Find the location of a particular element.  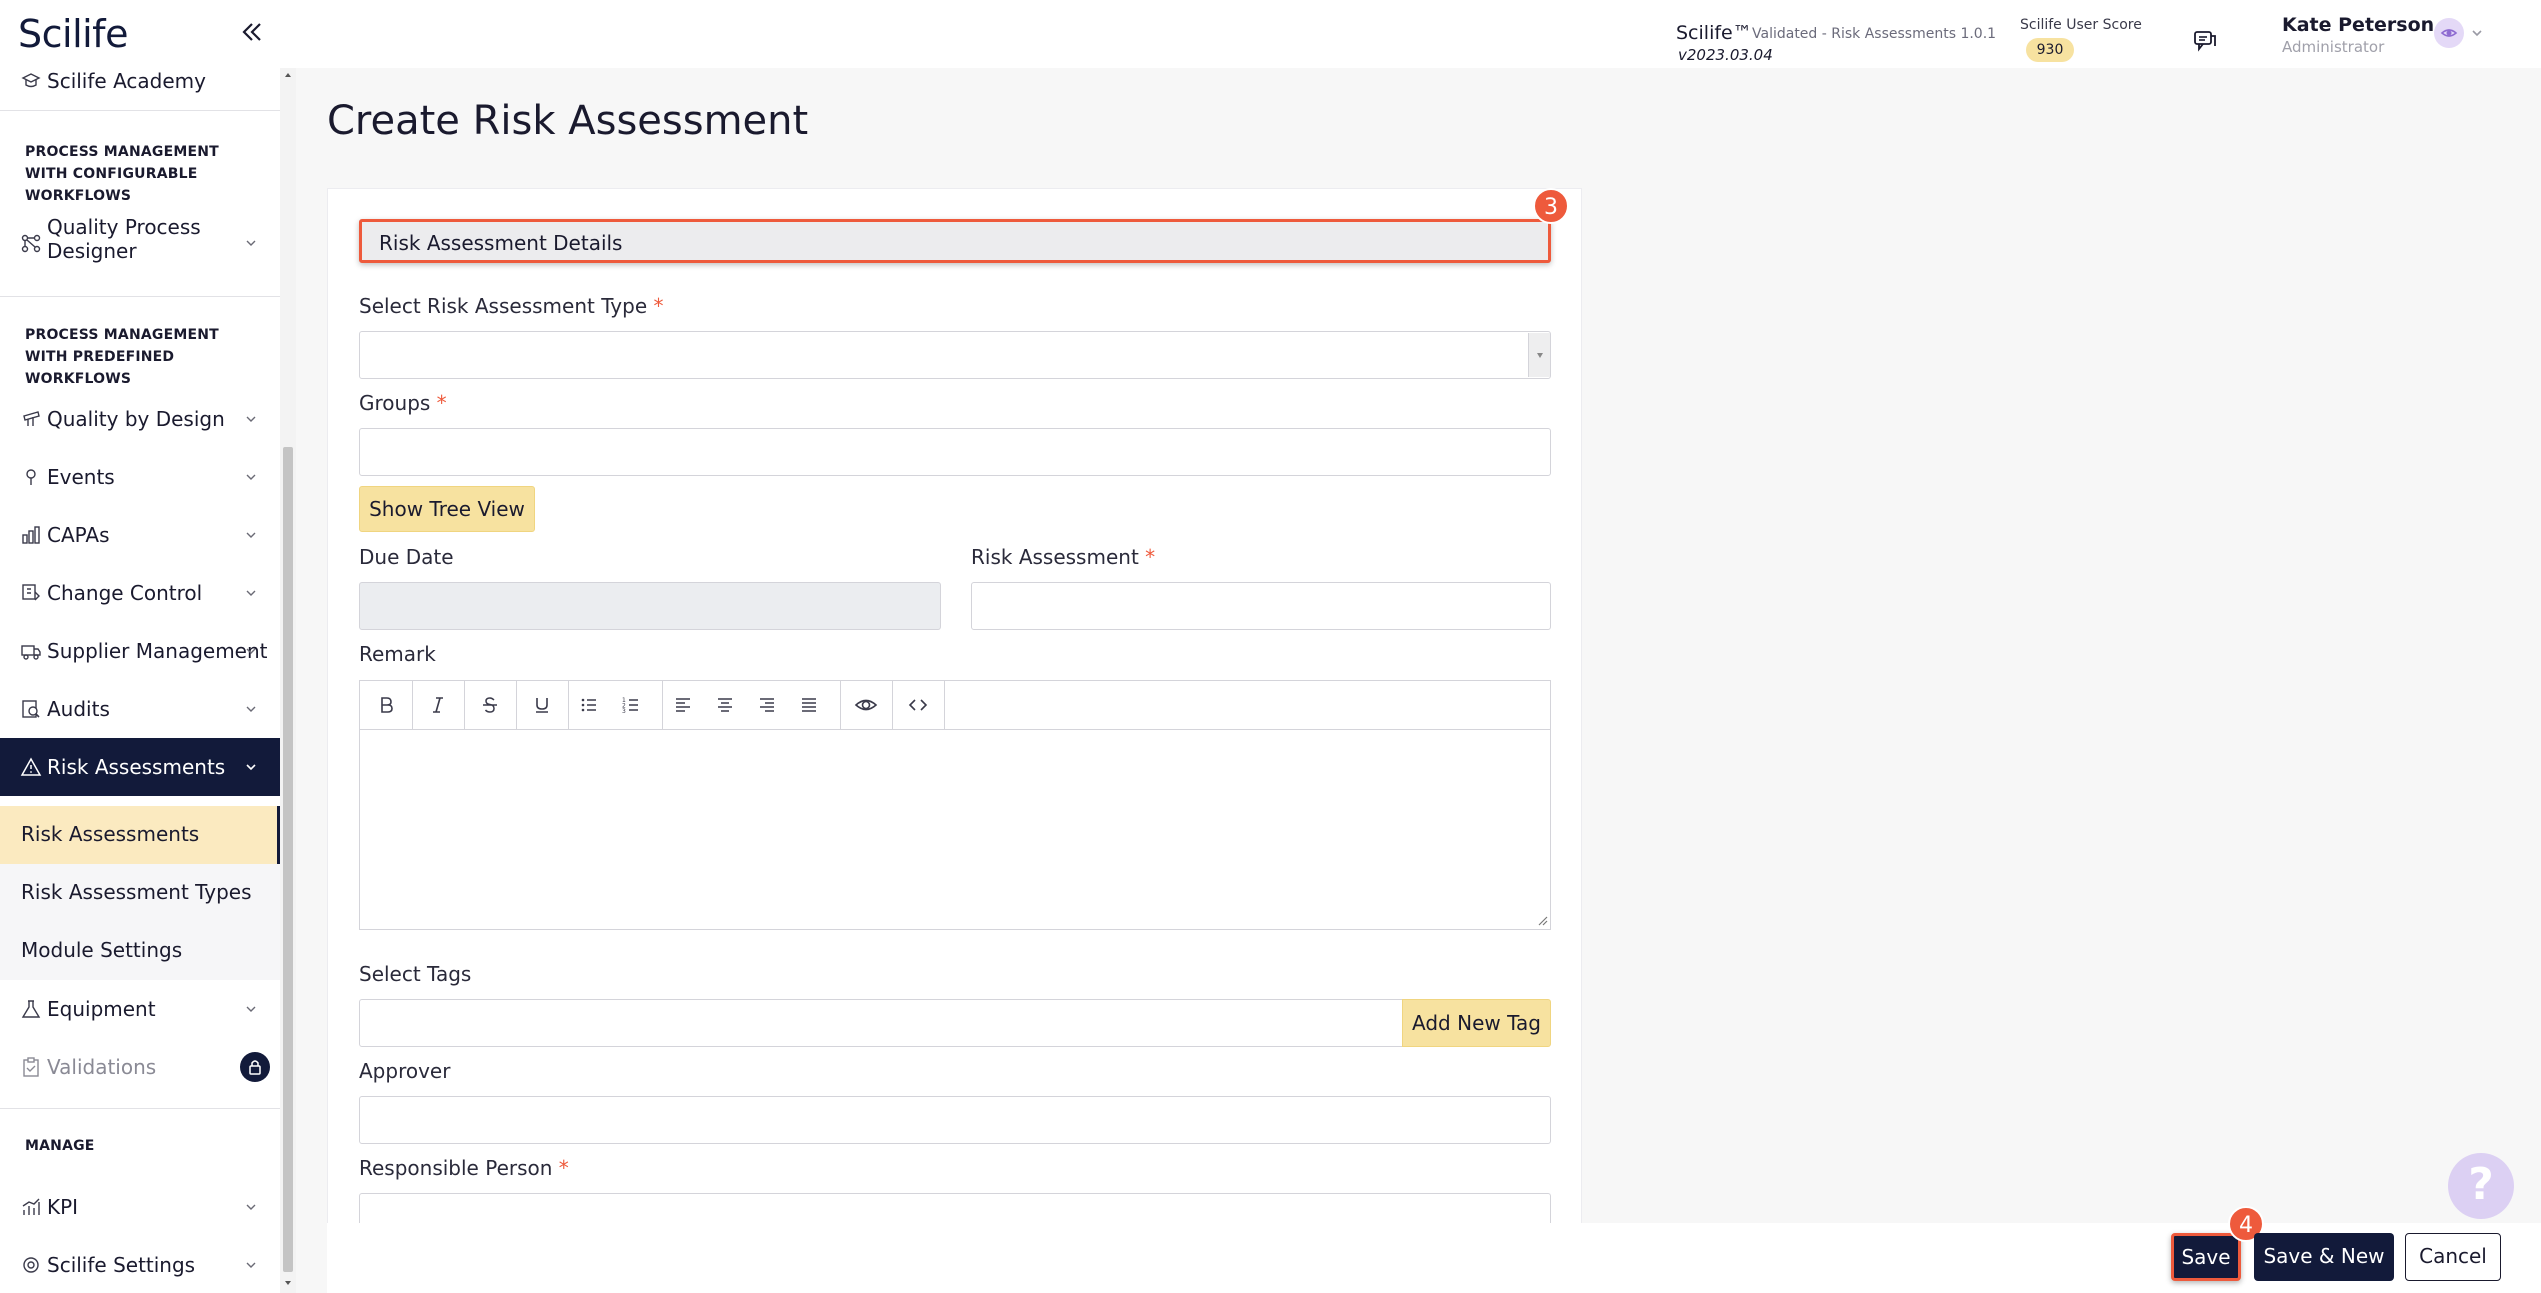

section-manage: MANAGE is located at coordinates (60, 1146).